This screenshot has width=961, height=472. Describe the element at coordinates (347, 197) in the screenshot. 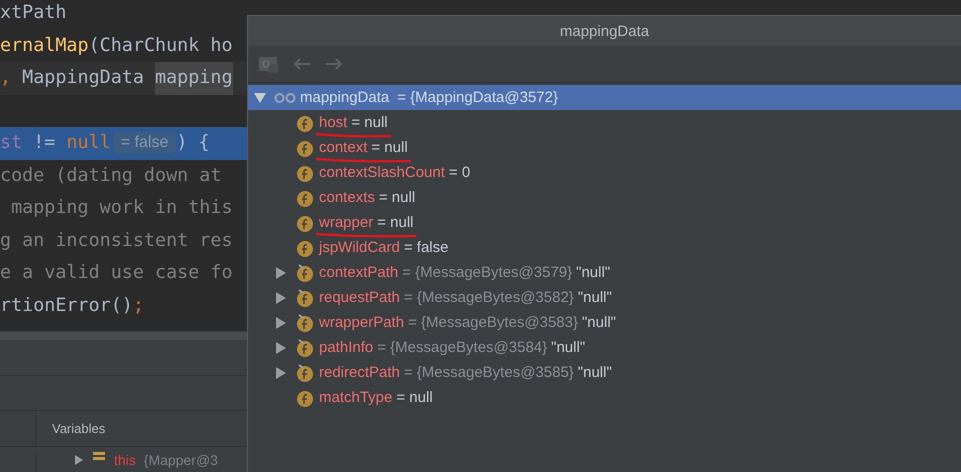

I see `field-name: contexts` at that location.